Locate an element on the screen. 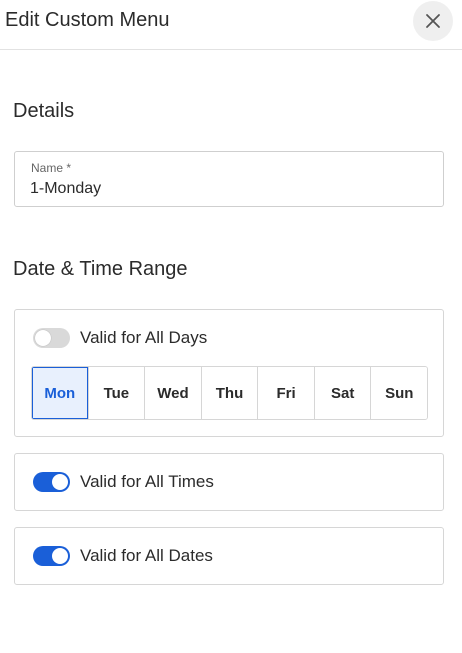  all-days-toggle is located at coordinates (51, 338).